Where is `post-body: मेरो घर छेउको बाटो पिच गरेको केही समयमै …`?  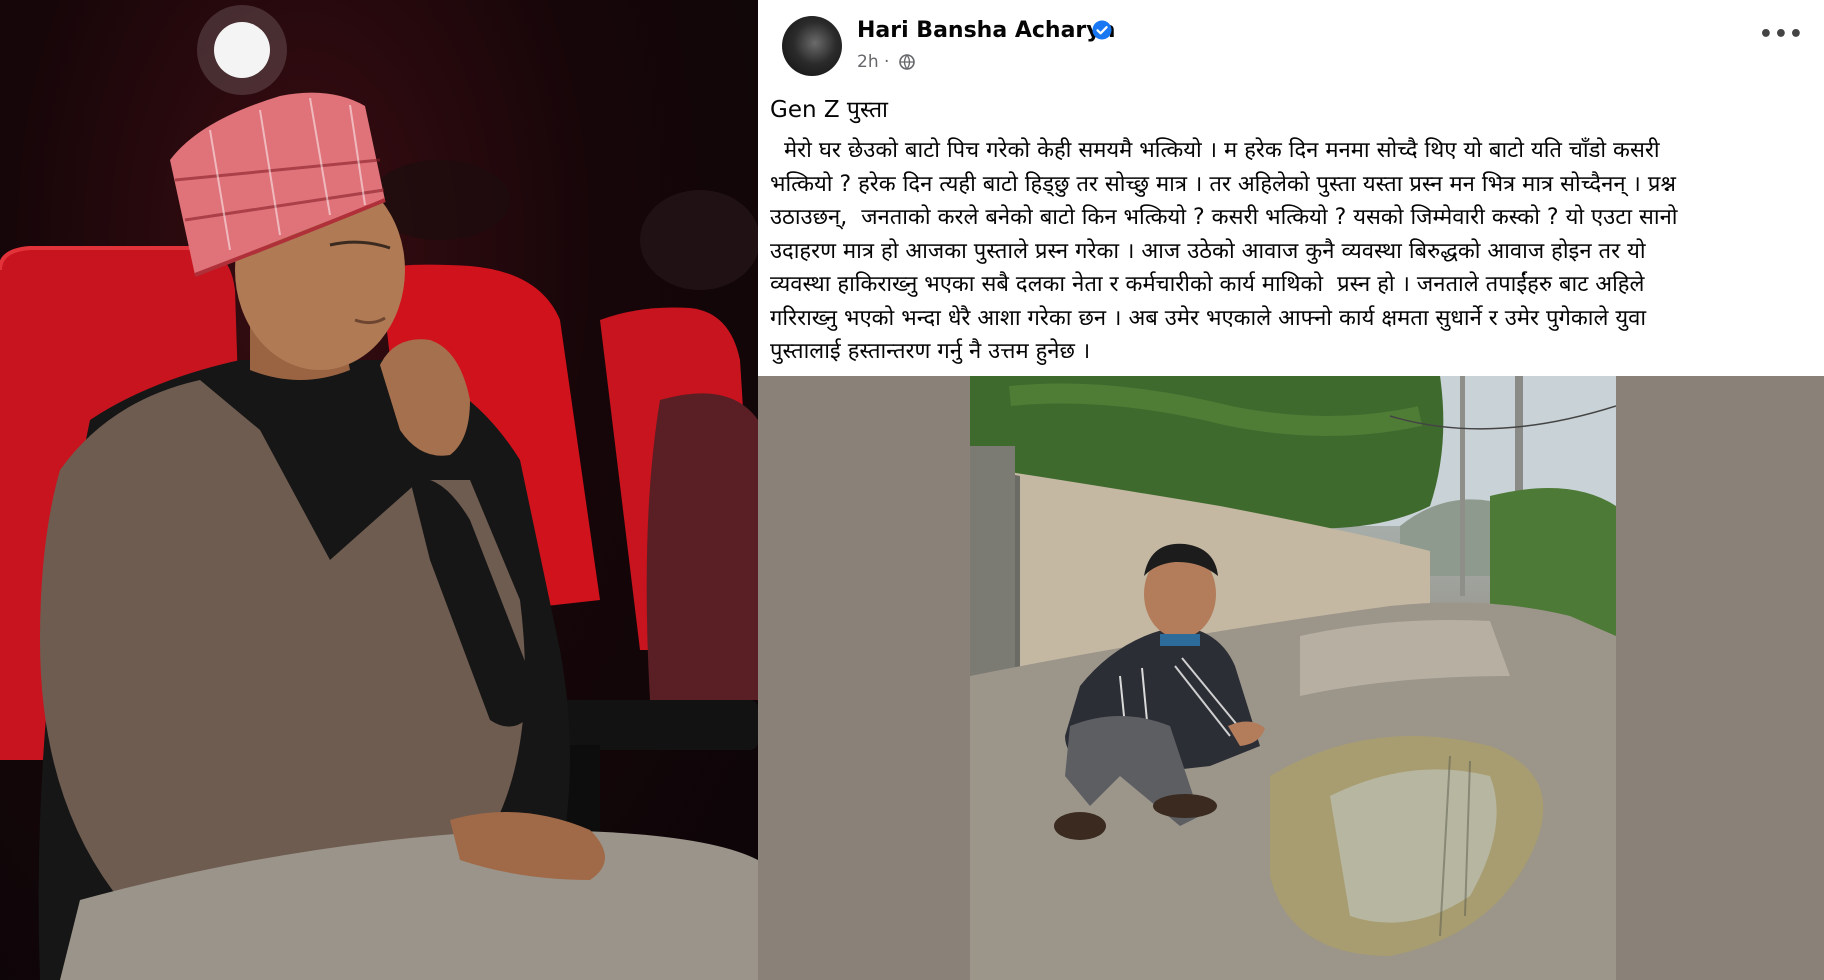 post-body: मेरो घर छेउको बाटो पिच गरेको केही समयमै … is located at coordinates (1224, 251).